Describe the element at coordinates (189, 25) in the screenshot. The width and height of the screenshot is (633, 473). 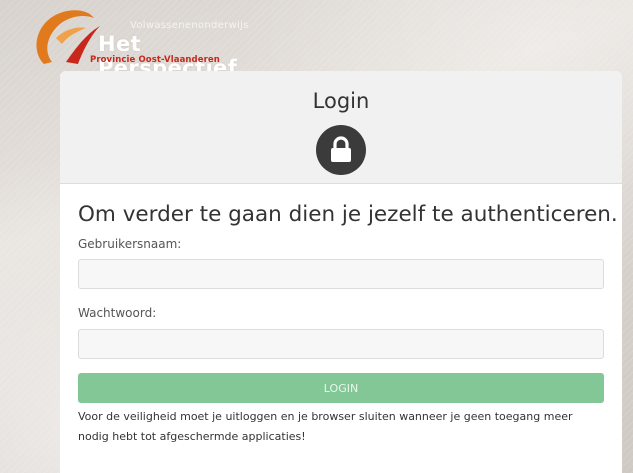
I see `brand-tagline: Volwassenenonderwijs` at that location.